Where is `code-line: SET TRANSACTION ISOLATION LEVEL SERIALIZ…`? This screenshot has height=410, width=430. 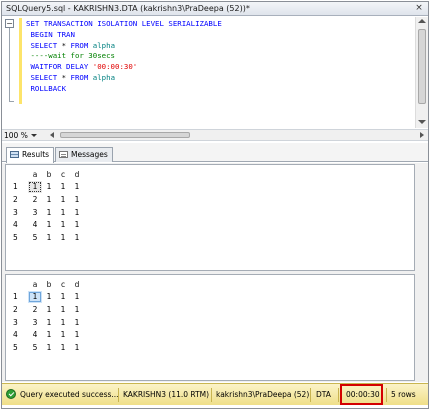
code-line: SET TRANSACTION ISOLATION LEVEL SERIALIZ… is located at coordinates (124, 24).